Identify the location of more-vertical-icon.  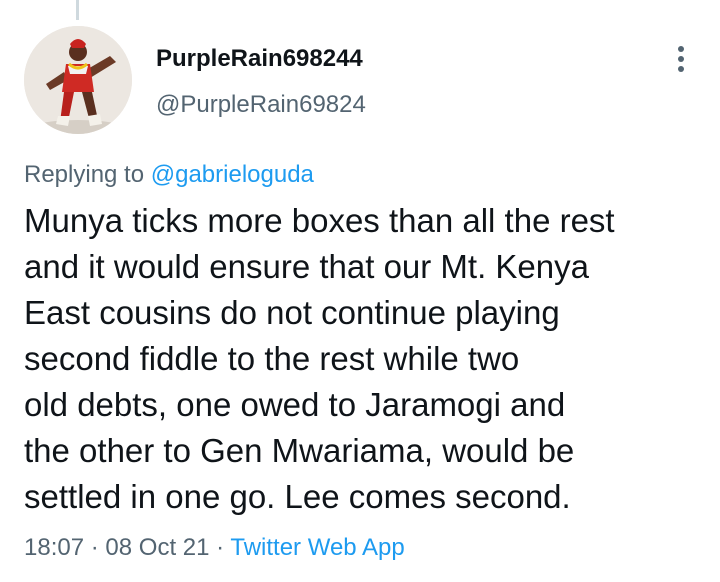
(681, 59).